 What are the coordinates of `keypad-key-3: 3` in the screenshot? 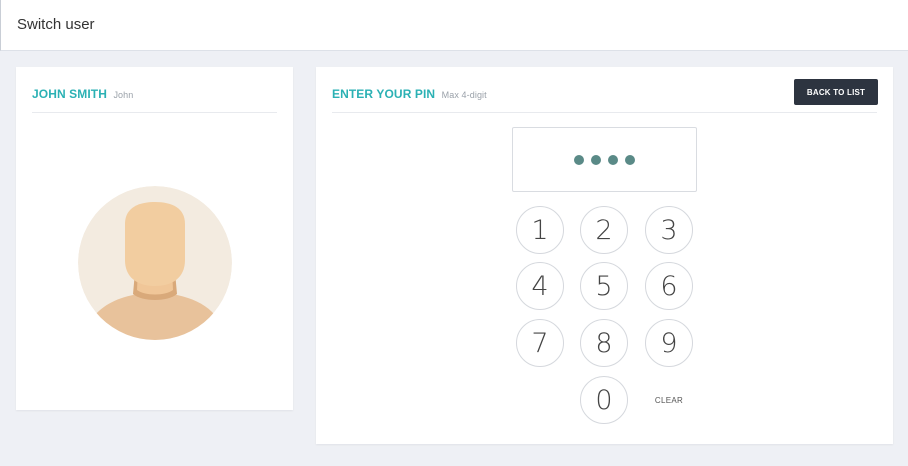 It's located at (669, 230).